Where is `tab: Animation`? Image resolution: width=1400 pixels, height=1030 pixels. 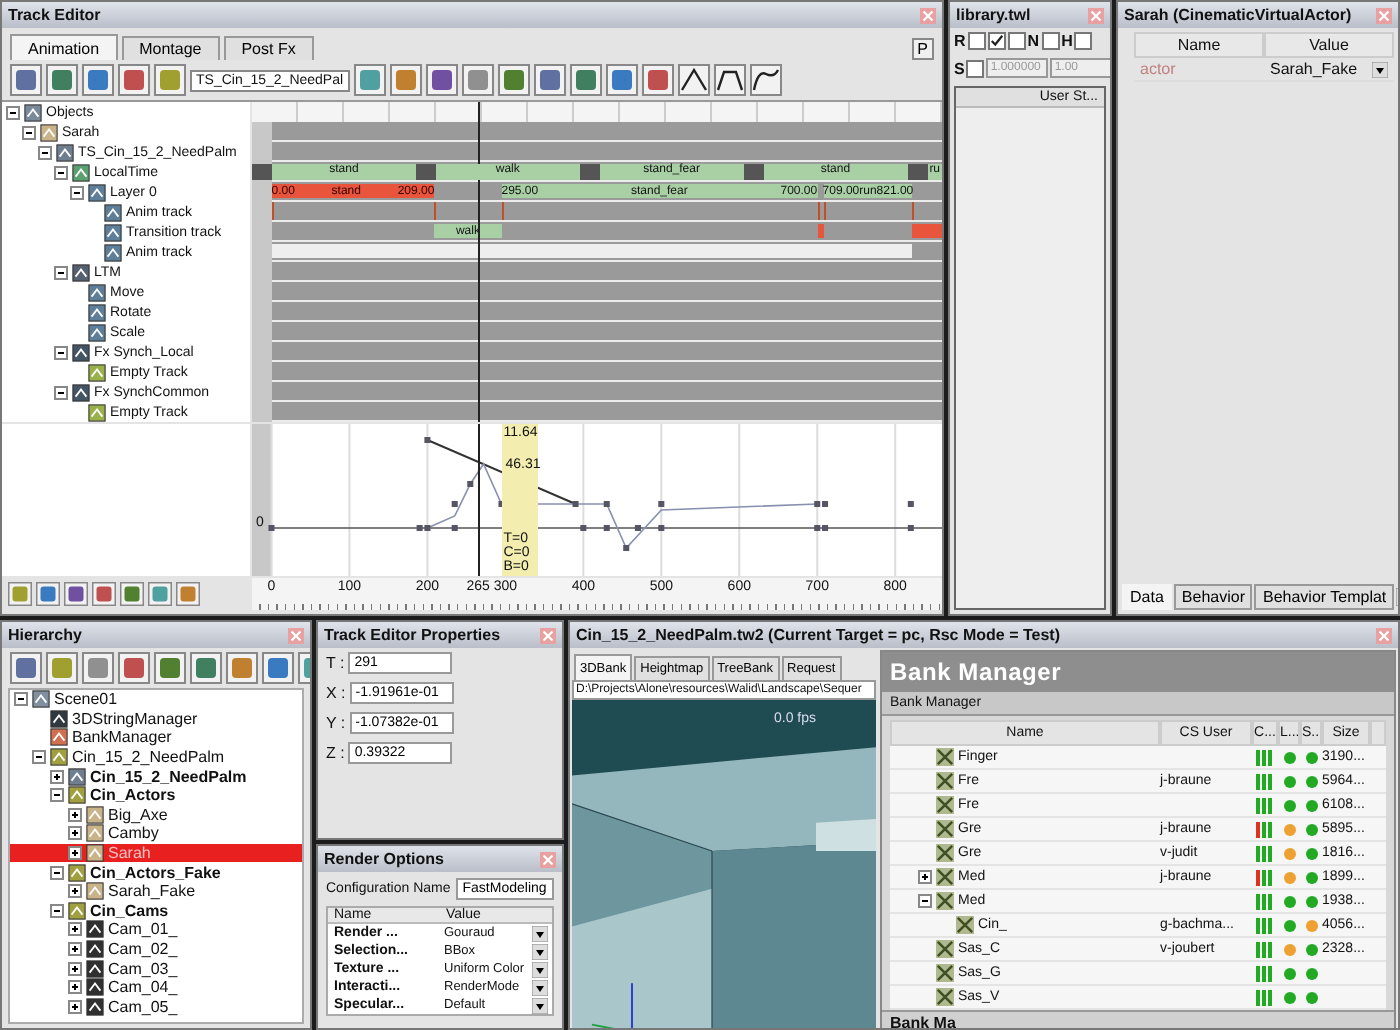 tab: Animation is located at coordinates (64, 47).